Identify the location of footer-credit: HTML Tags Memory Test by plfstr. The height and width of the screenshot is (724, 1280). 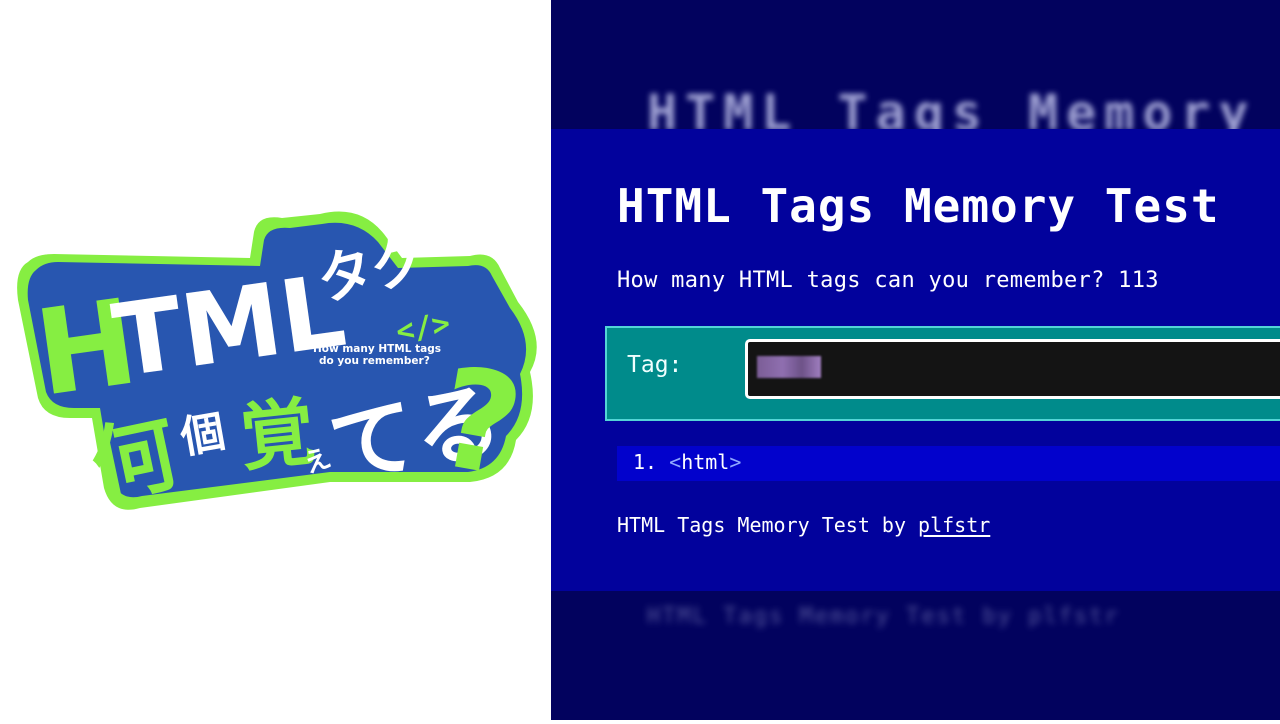
(803, 525).